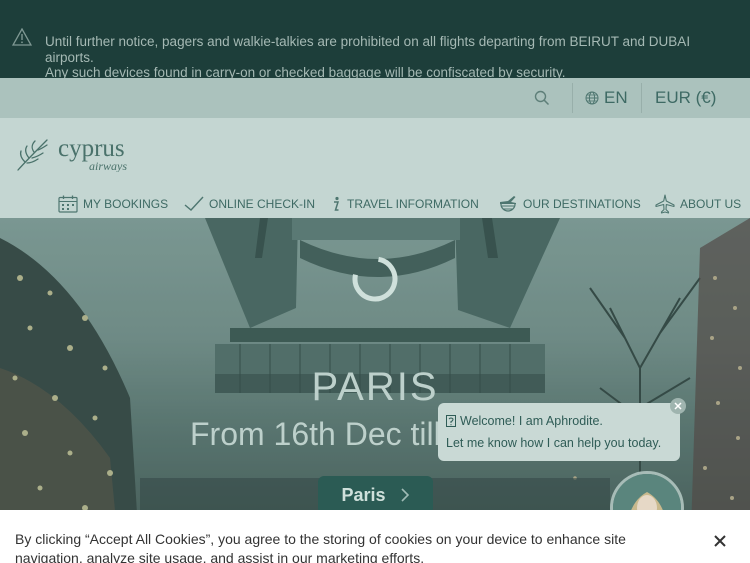 The height and width of the screenshot is (563, 750). I want to click on currency-label: EUR (€), so click(686, 97).